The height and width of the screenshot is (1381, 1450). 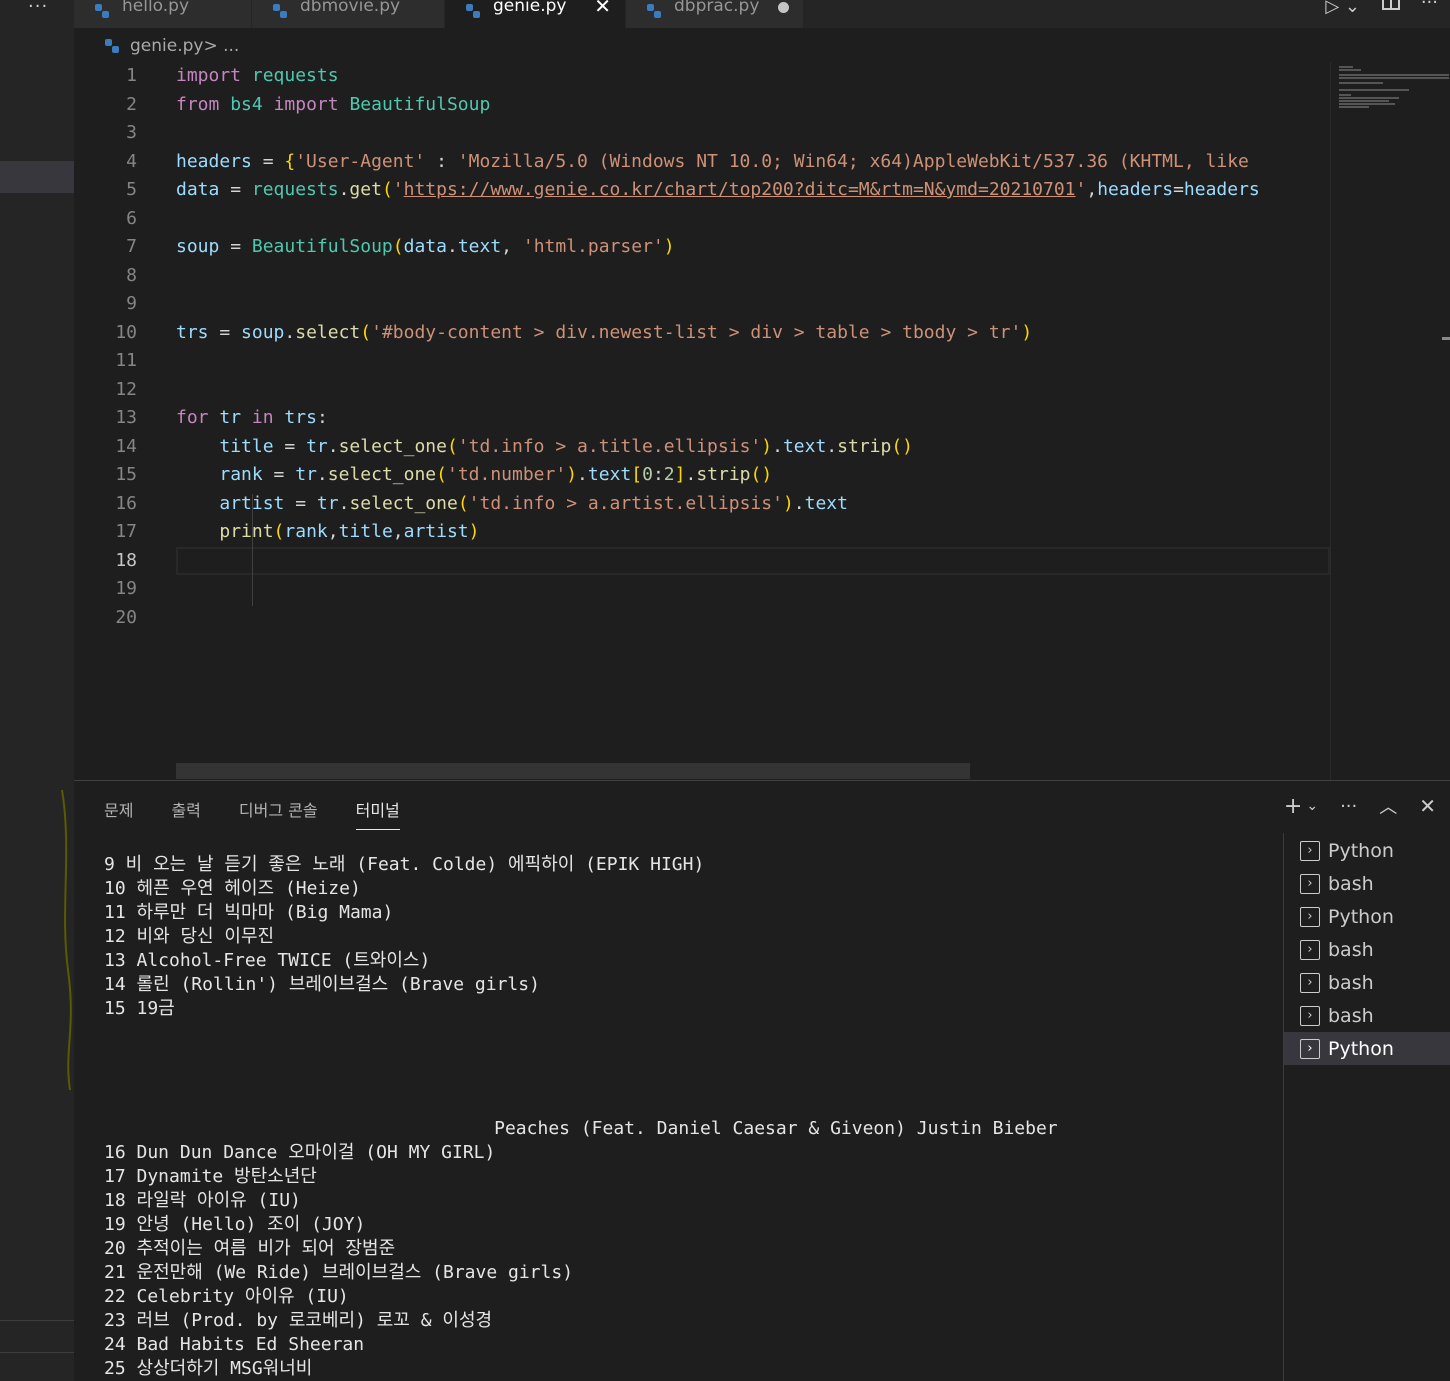 What do you see at coordinates (126, 531) in the screenshot?
I see `line-number: 17` at bounding box center [126, 531].